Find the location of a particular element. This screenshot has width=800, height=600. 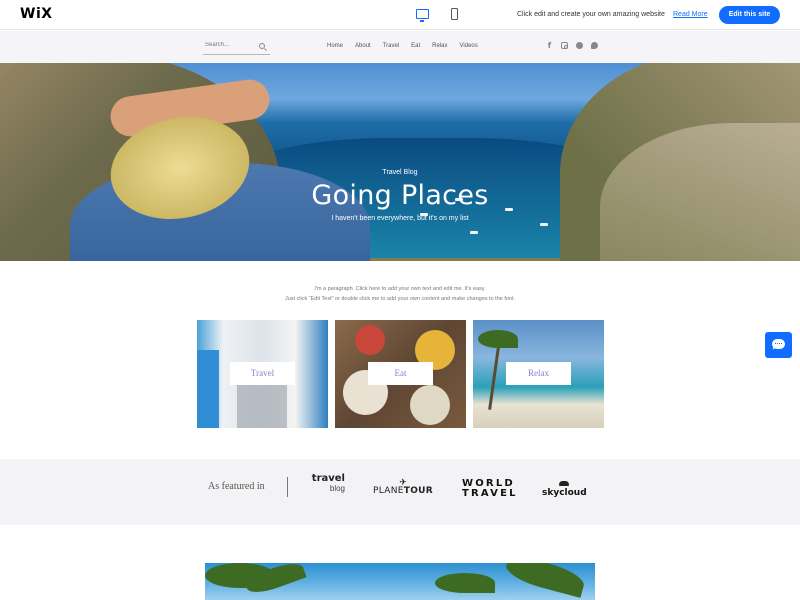

featured-label: As featured in is located at coordinates (236, 486).